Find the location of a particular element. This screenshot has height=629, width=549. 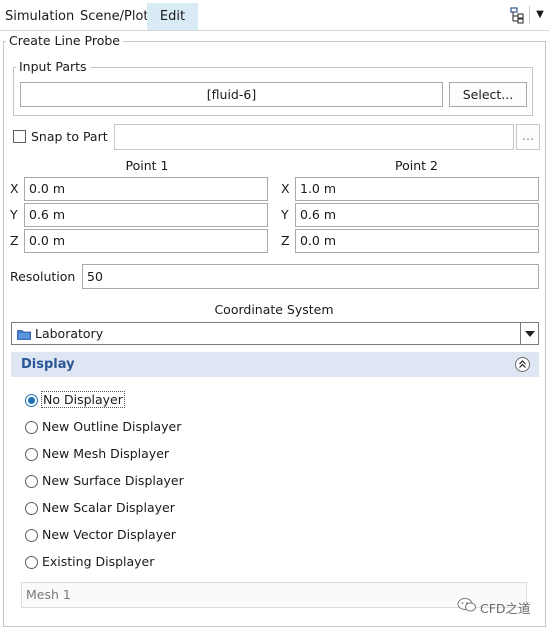

point1-x-field: 0.0 m is located at coordinates (146, 189).